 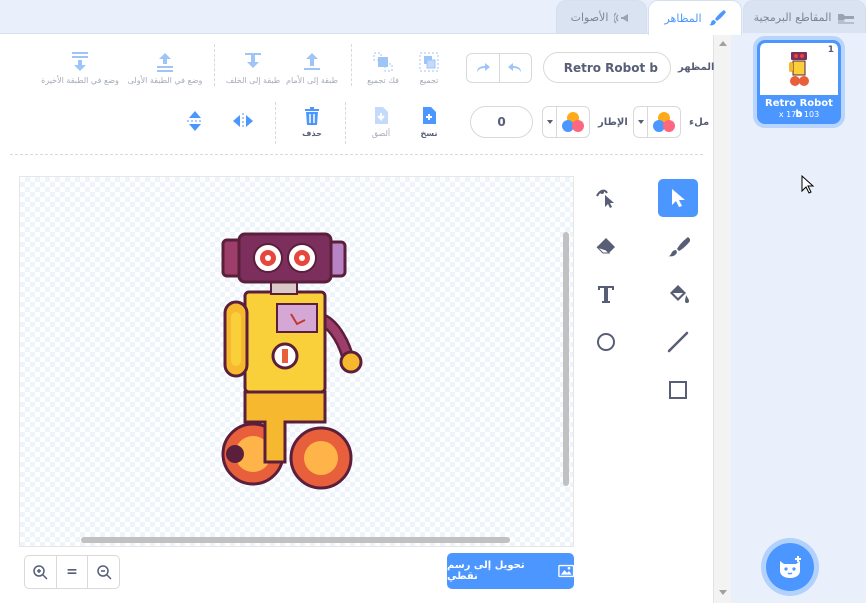 I want to click on reshape-icon, so click(x=605, y=198).